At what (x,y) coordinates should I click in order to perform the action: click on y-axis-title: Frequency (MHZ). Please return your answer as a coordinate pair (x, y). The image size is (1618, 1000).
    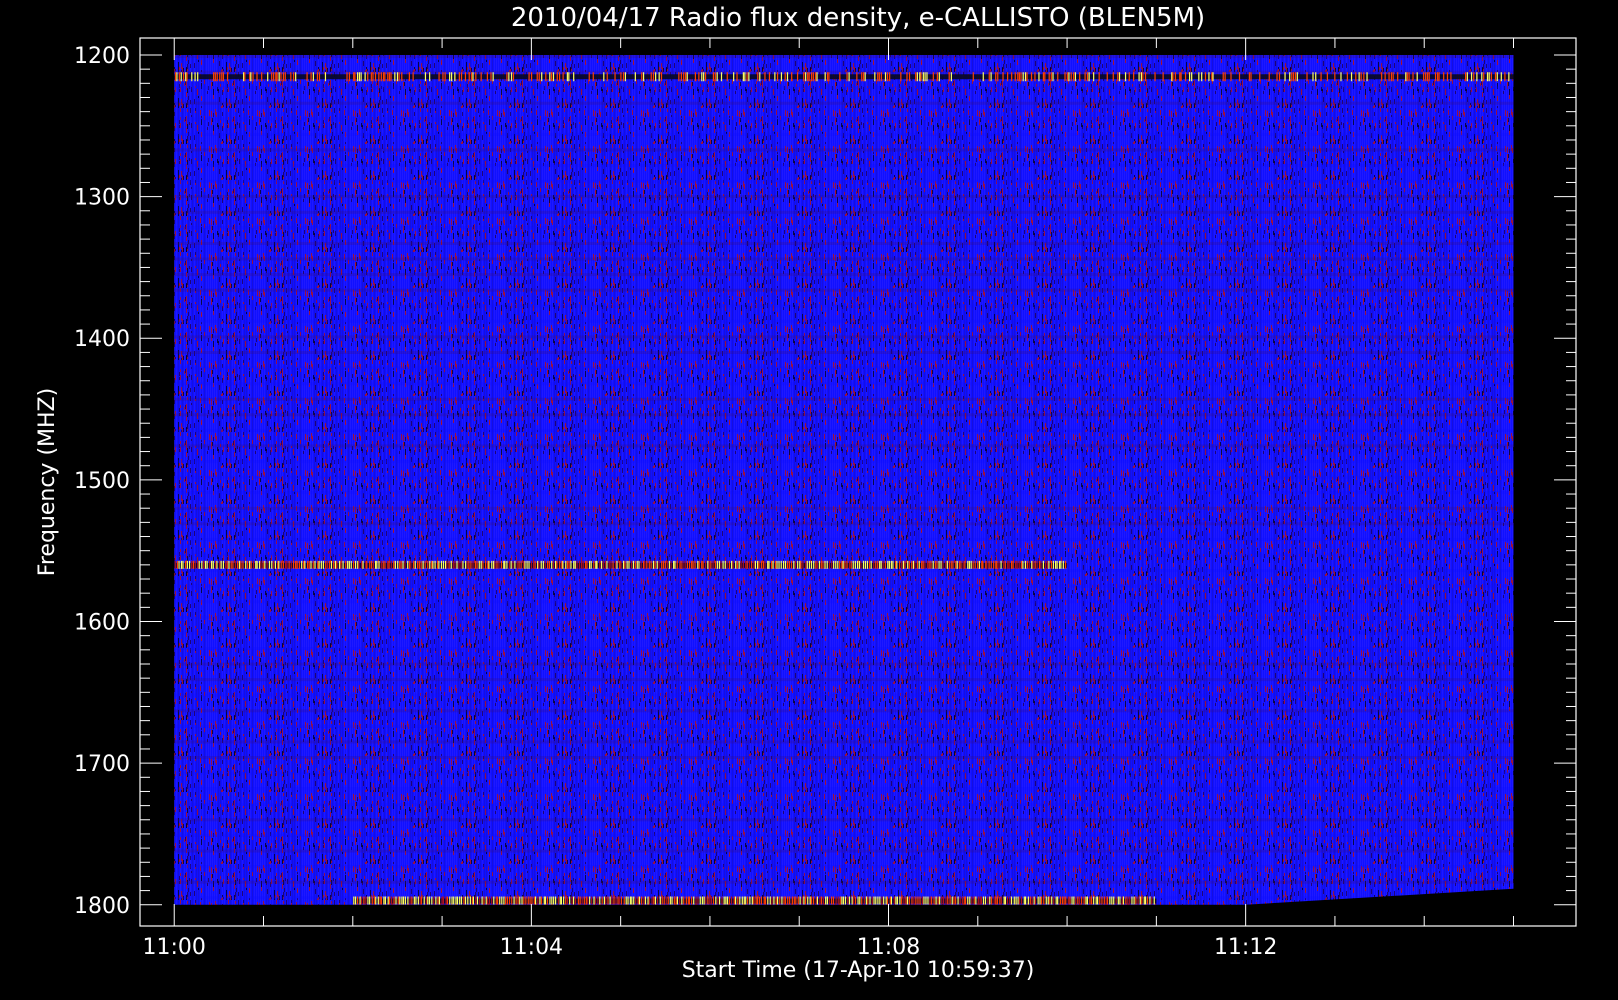
    Looking at the image, I should click on (47, 482).